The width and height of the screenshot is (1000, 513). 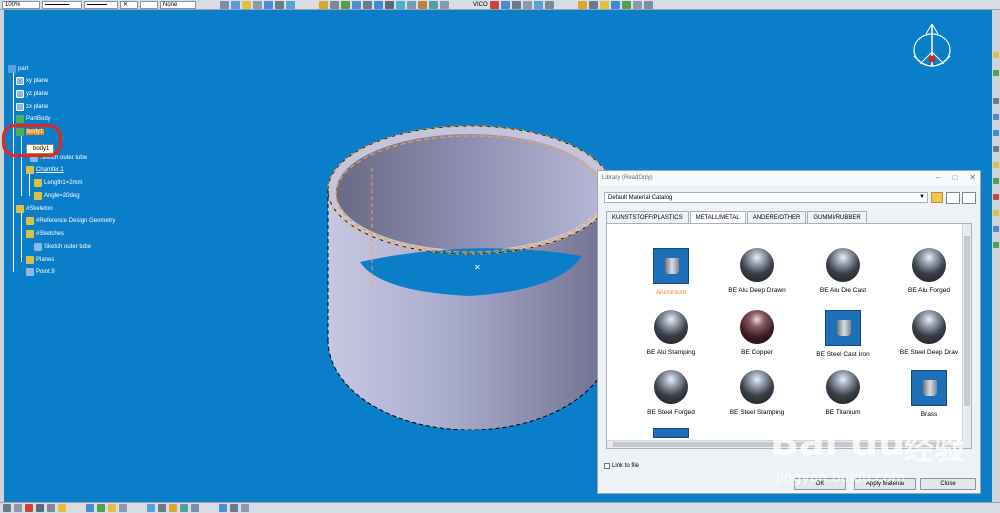 What do you see at coordinates (45, 170) in the screenshot?
I see `tree-item-chamfer: Chamfer.1` at bounding box center [45, 170].